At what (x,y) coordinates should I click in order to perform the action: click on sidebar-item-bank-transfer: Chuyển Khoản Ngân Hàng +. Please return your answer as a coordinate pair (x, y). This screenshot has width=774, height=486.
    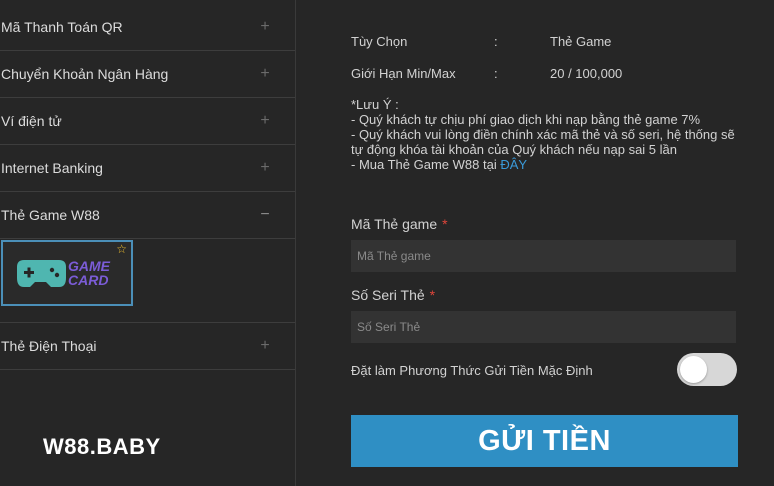
    Looking at the image, I should click on (147, 74).